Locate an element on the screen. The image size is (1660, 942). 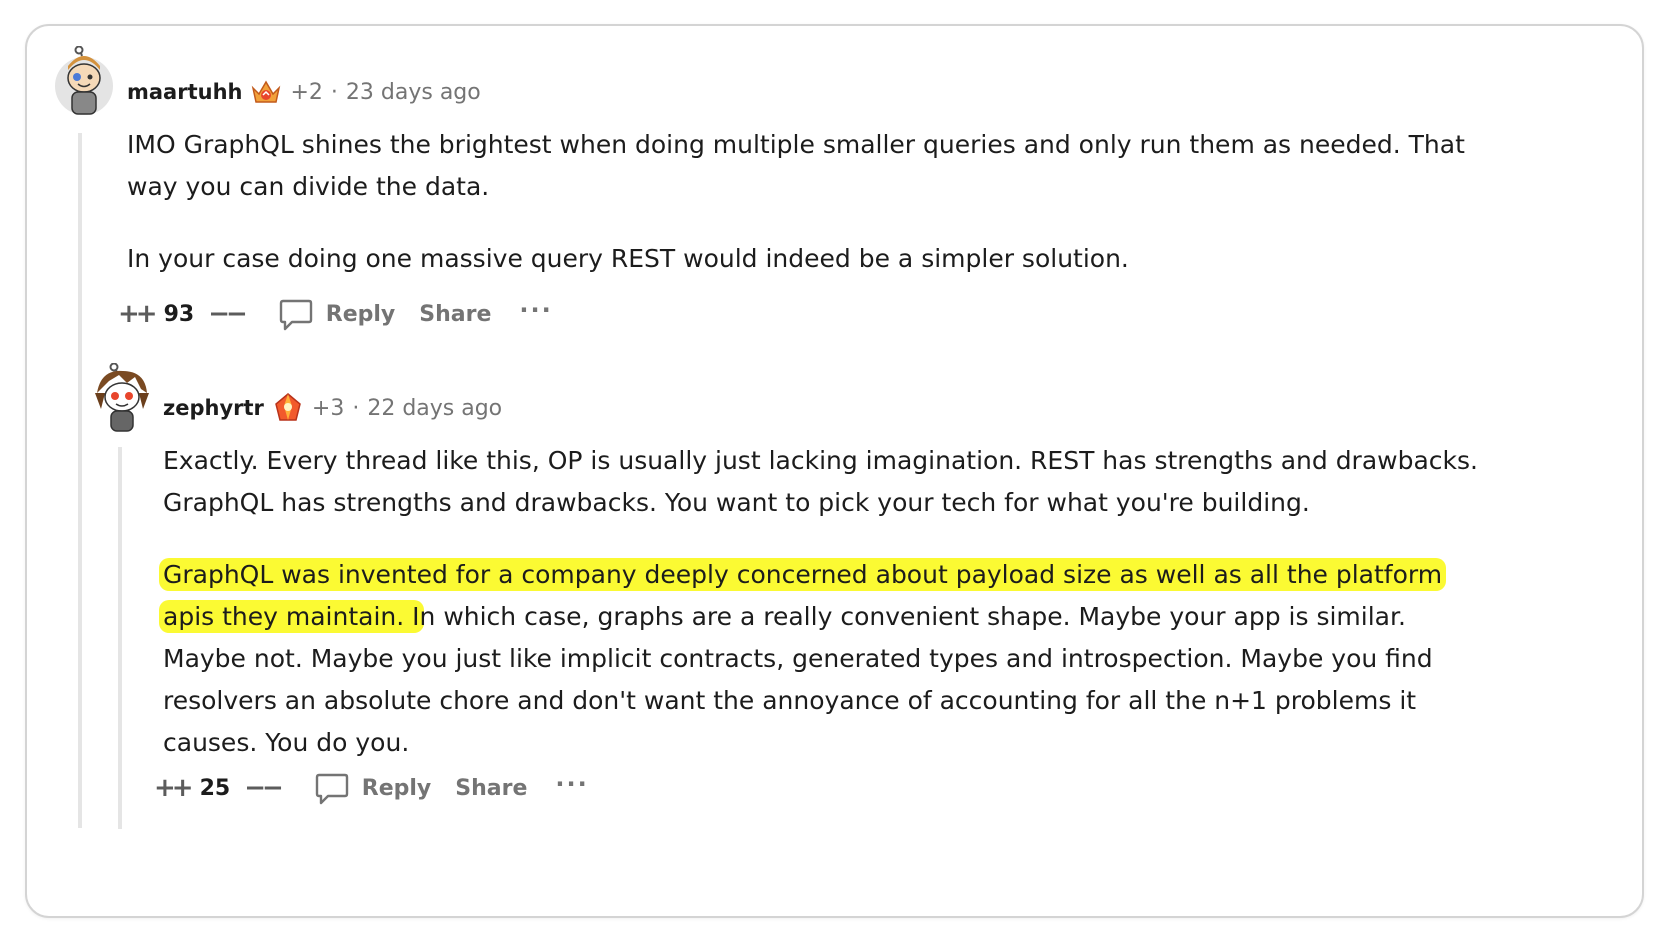
vote-score: 25 is located at coordinates (215, 788).